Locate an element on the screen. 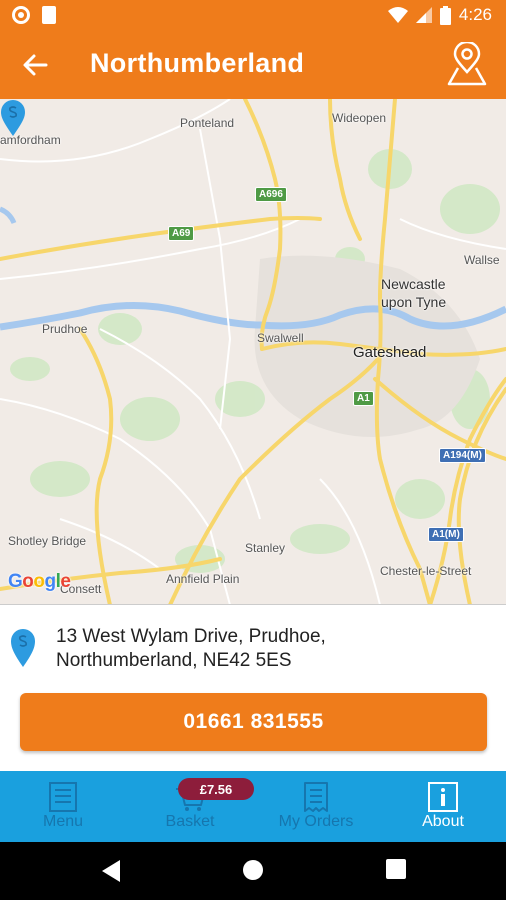 This screenshot has height=900, width=506. nav-home-icon is located at coordinates (253, 870).